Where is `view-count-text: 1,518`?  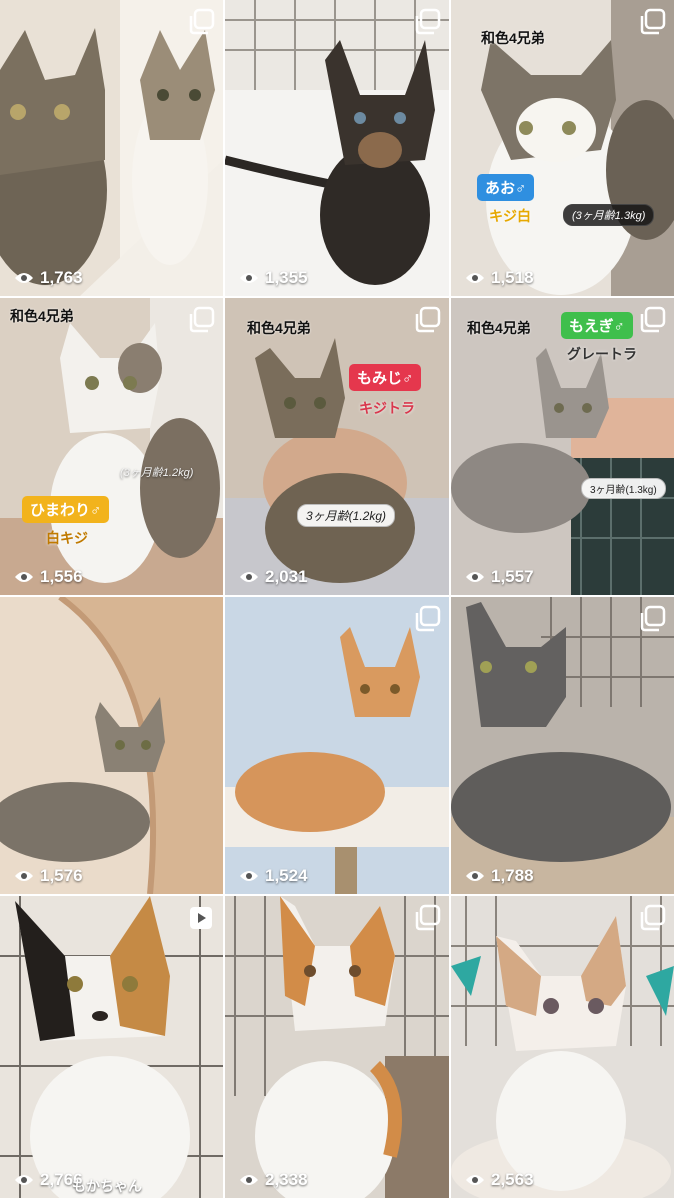
view-count-text: 1,518 is located at coordinates (512, 277).